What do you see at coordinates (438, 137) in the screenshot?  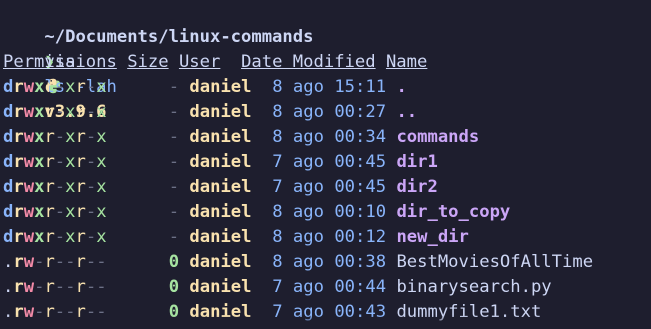 I see `file-name: commands` at bounding box center [438, 137].